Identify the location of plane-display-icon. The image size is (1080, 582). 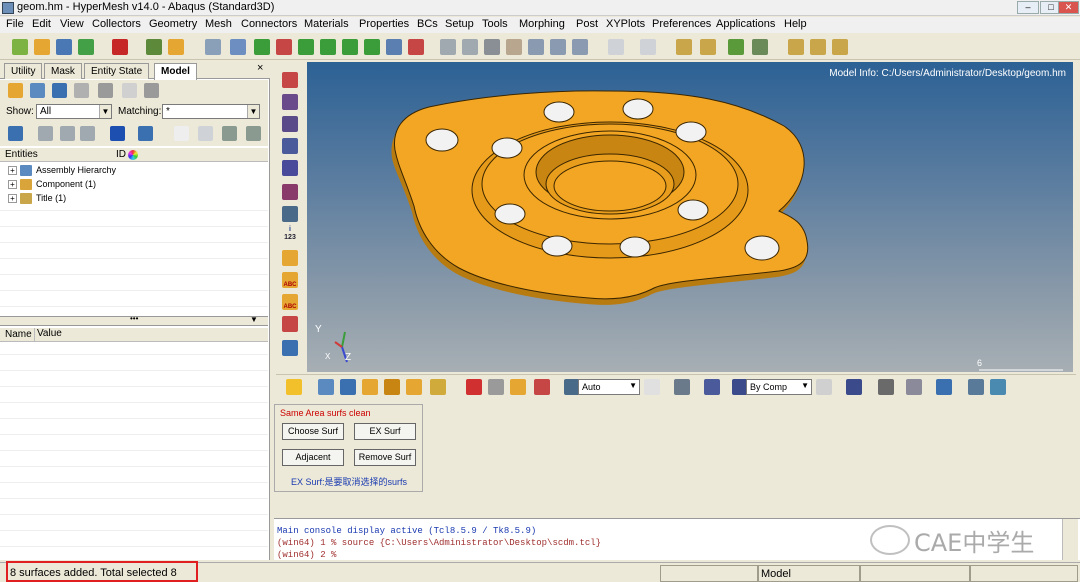
(914, 387).